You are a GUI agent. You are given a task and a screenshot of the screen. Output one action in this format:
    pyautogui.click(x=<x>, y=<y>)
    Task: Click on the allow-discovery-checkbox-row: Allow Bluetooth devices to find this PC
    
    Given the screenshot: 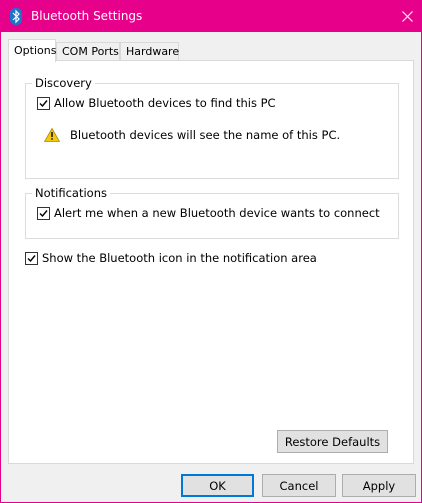 What is the action you would take?
    pyautogui.click(x=156, y=103)
    